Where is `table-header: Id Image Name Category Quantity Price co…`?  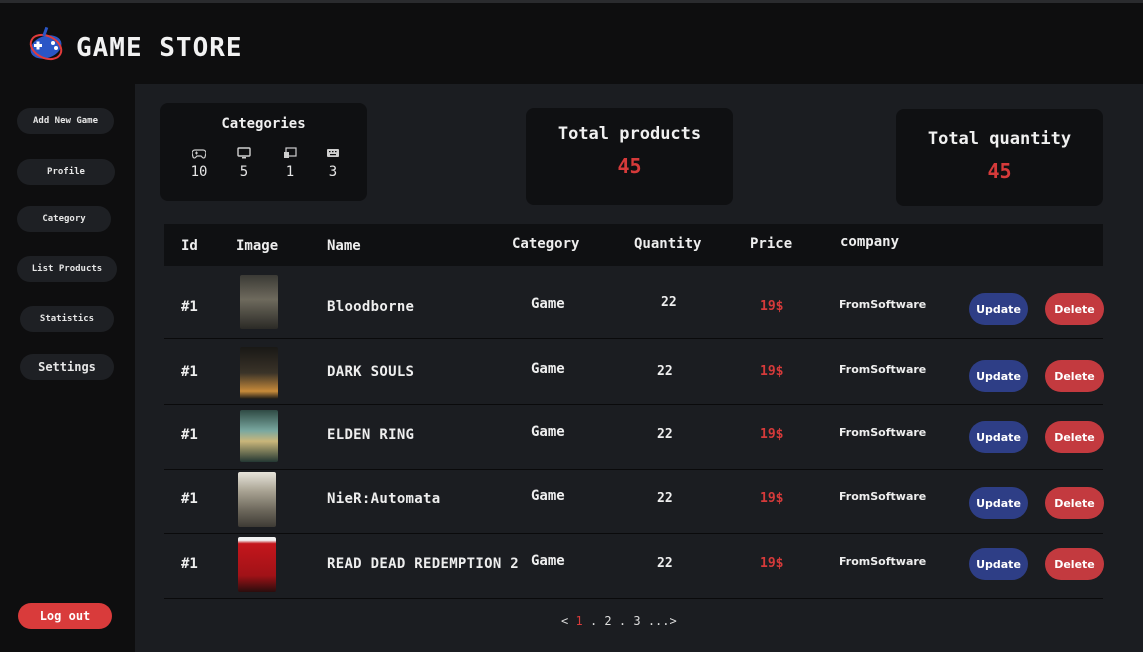
table-header: Id Image Name Category Quantity Price co… is located at coordinates (633, 245).